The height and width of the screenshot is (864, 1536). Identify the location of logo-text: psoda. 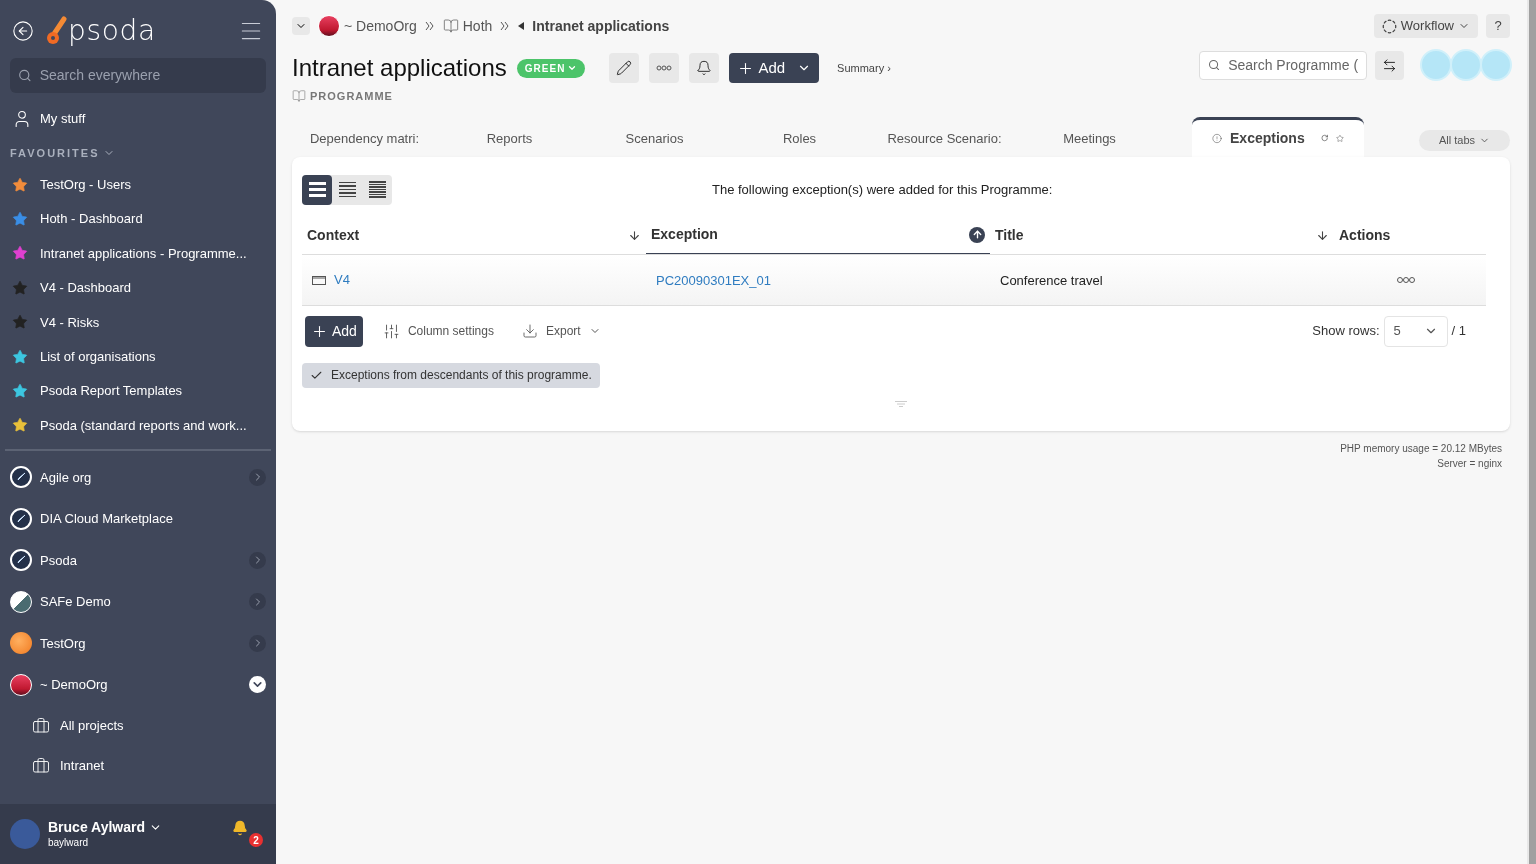
(112, 31).